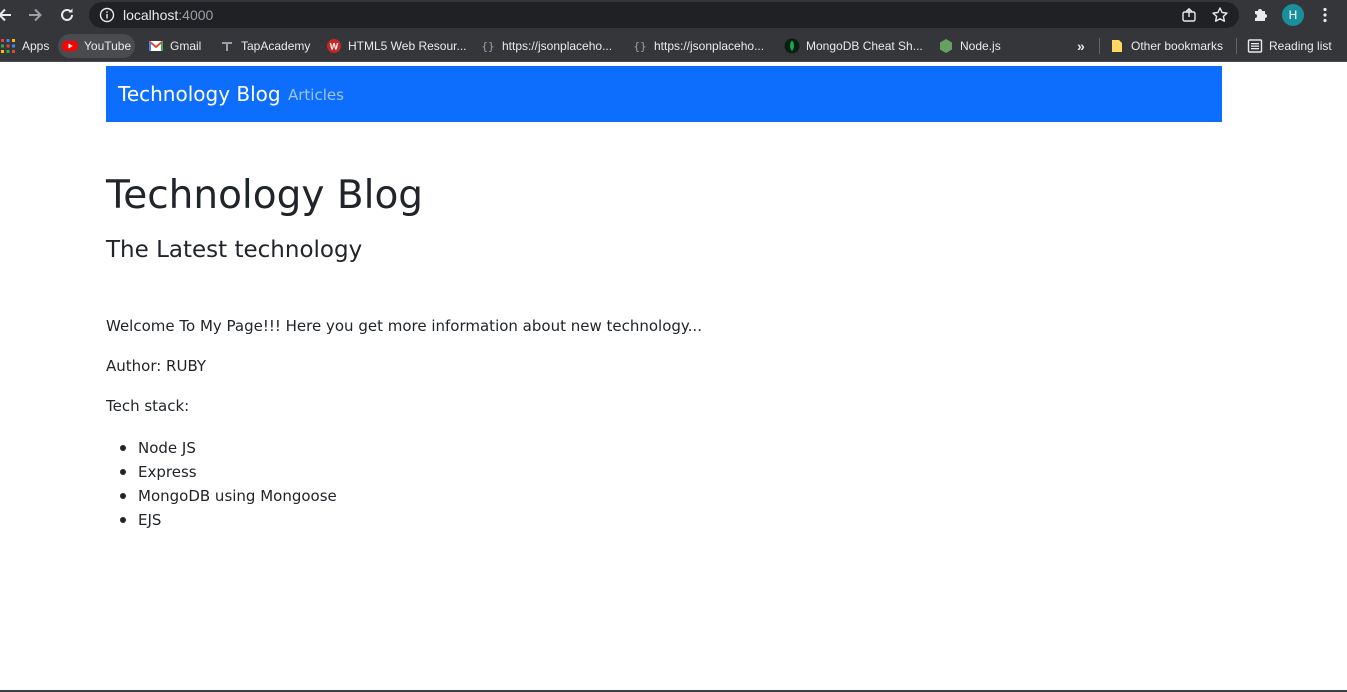 The width and height of the screenshot is (1347, 692). I want to click on share-icon, so click(1189, 15).